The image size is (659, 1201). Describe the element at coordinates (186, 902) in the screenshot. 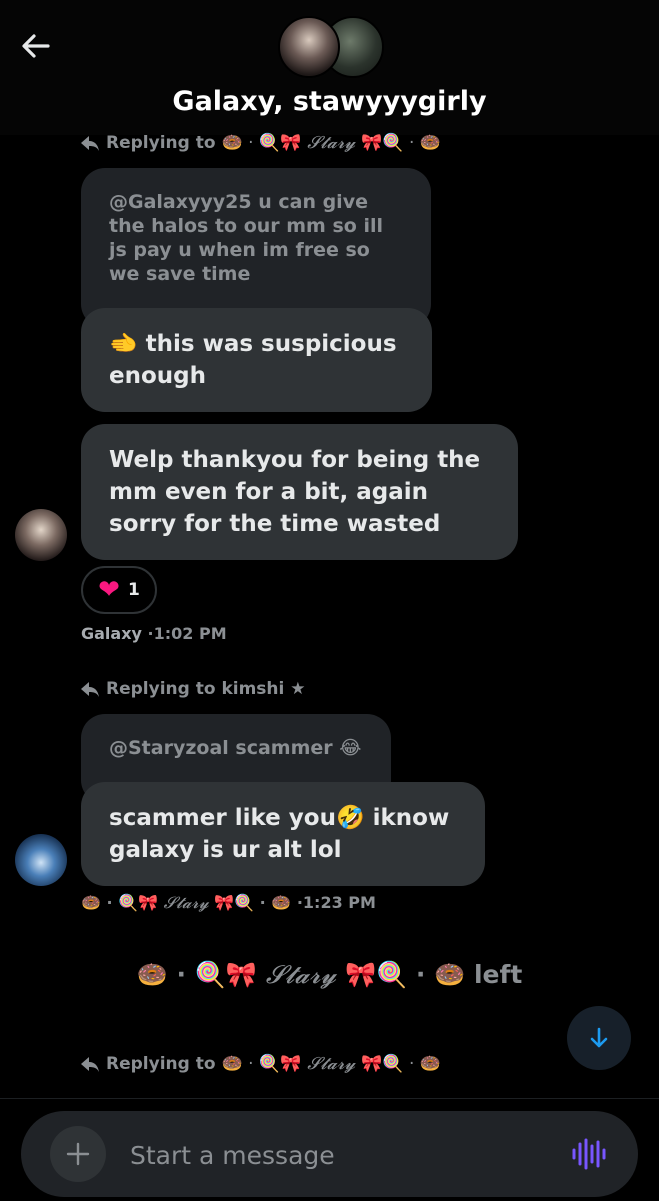

I see `sender-name: 𝓢𝓽𝓪𝓻𝔂` at that location.